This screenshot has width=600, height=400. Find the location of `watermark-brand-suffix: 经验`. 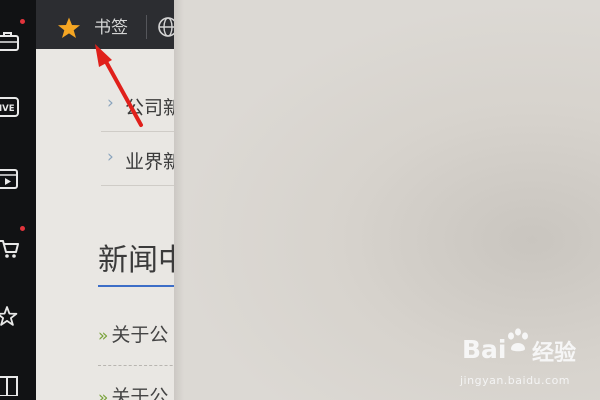

watermark-brand-suffix: 经验 is located at coordinates (554, 353).